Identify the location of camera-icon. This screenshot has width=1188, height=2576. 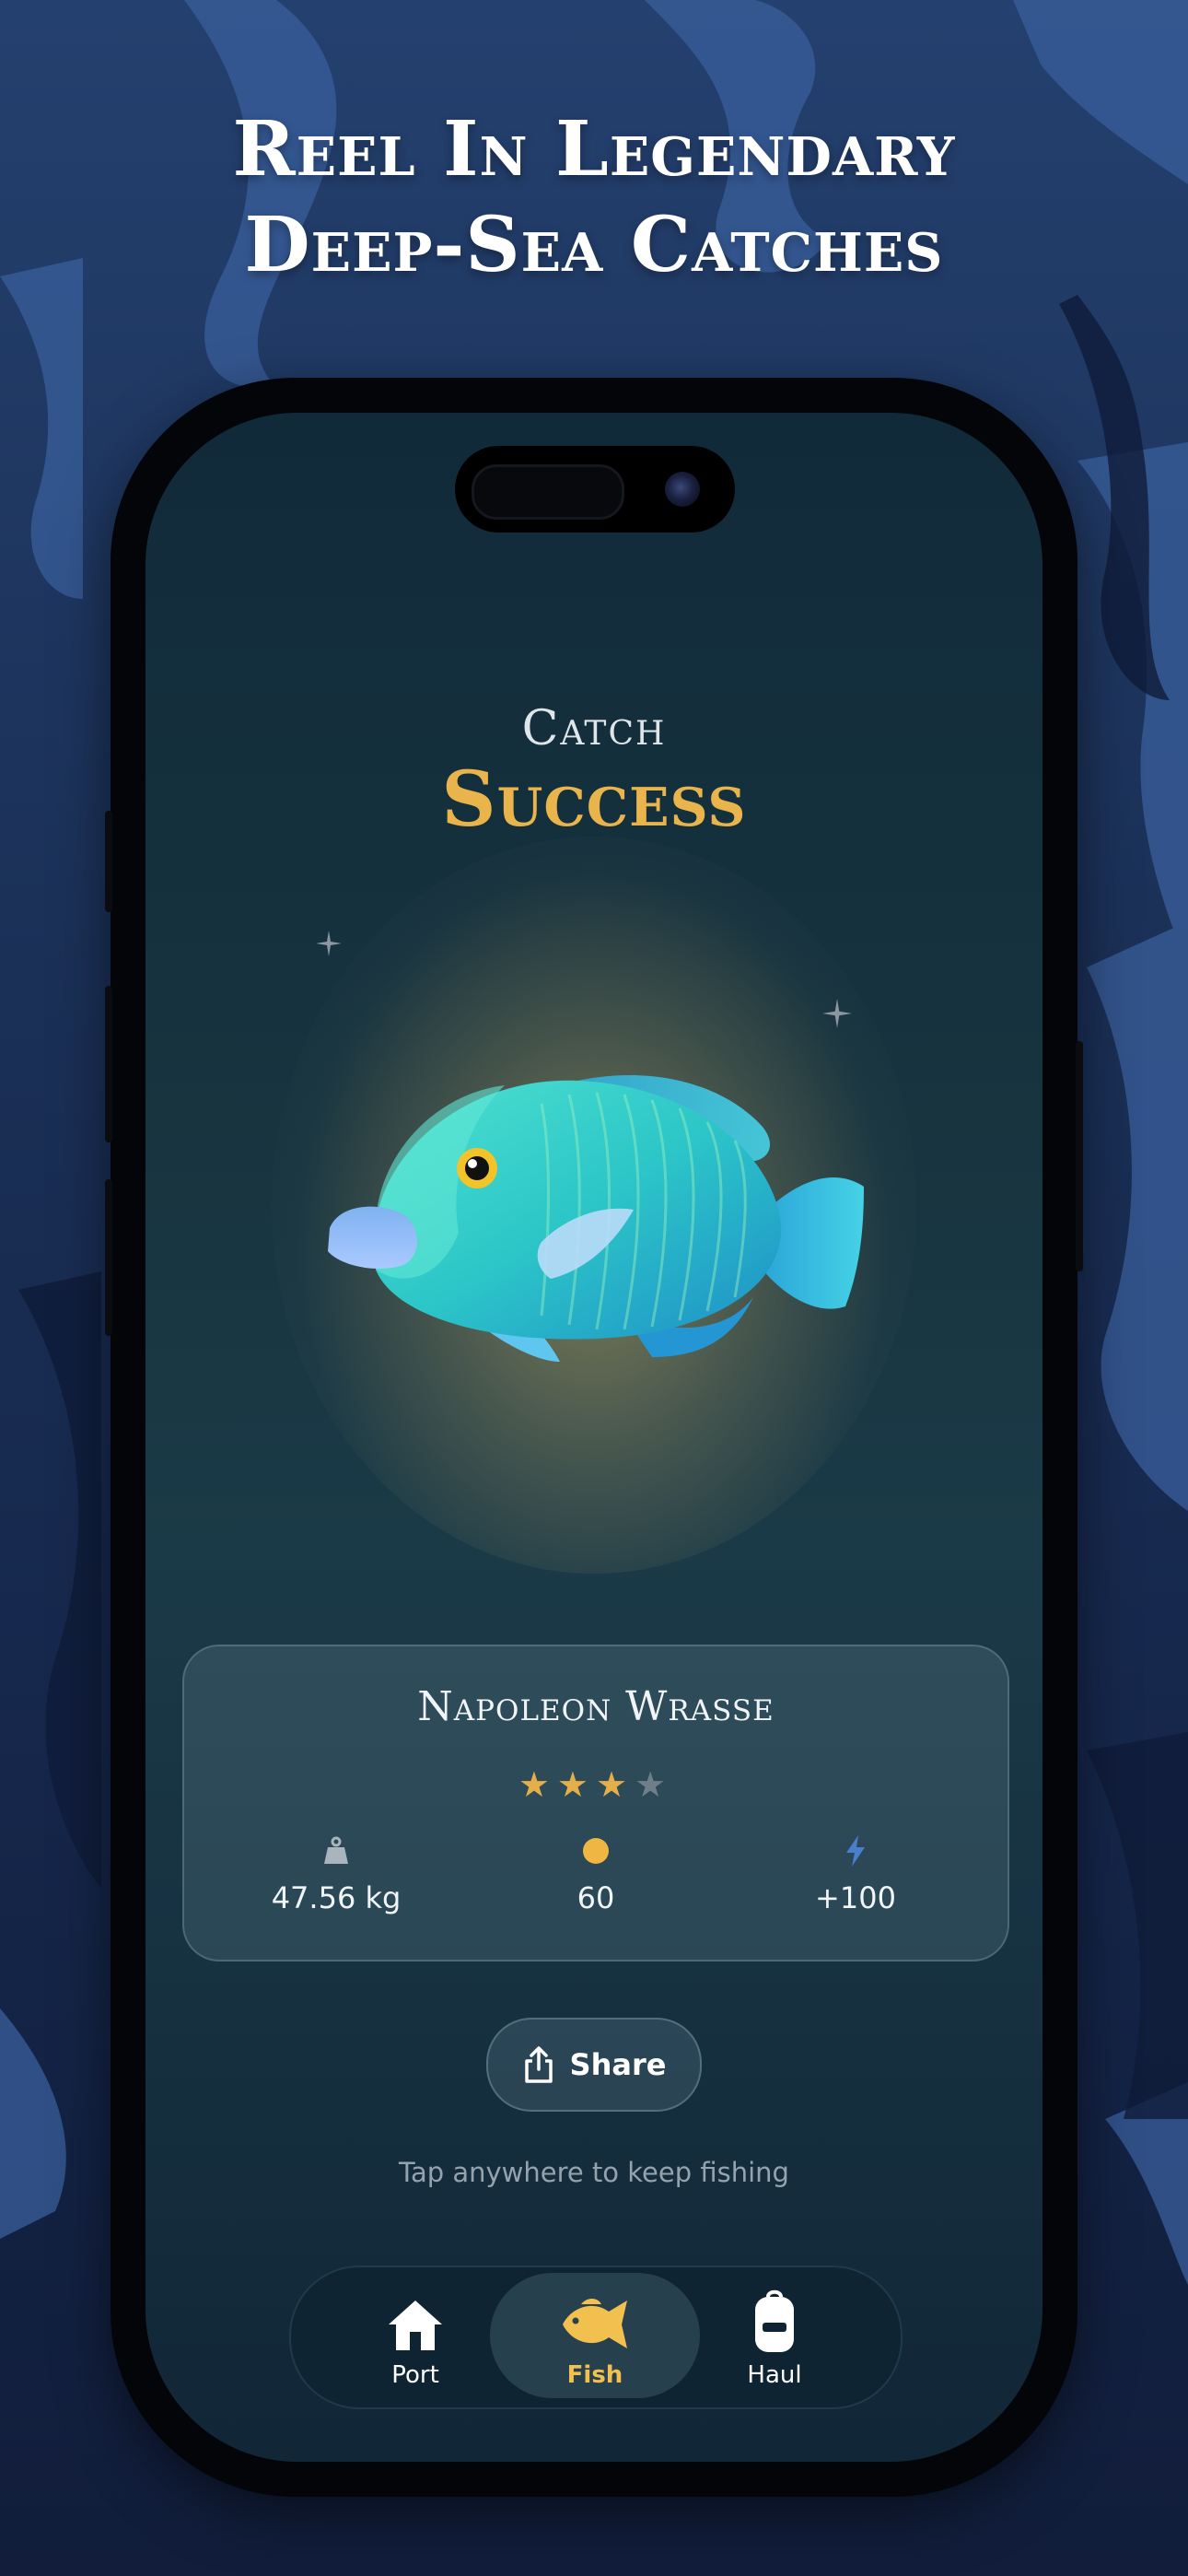
(682, 489).